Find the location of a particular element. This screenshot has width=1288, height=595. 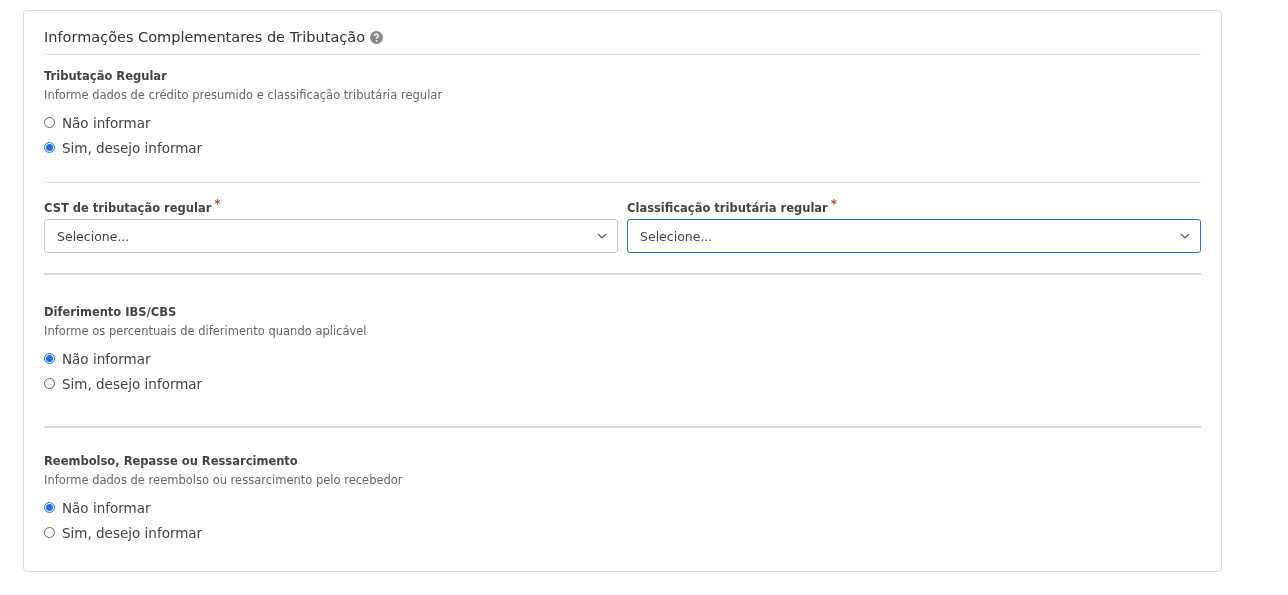

section-description: Informe os percentuais de diferimento quando aplicável is located at coordinates (206, 331).